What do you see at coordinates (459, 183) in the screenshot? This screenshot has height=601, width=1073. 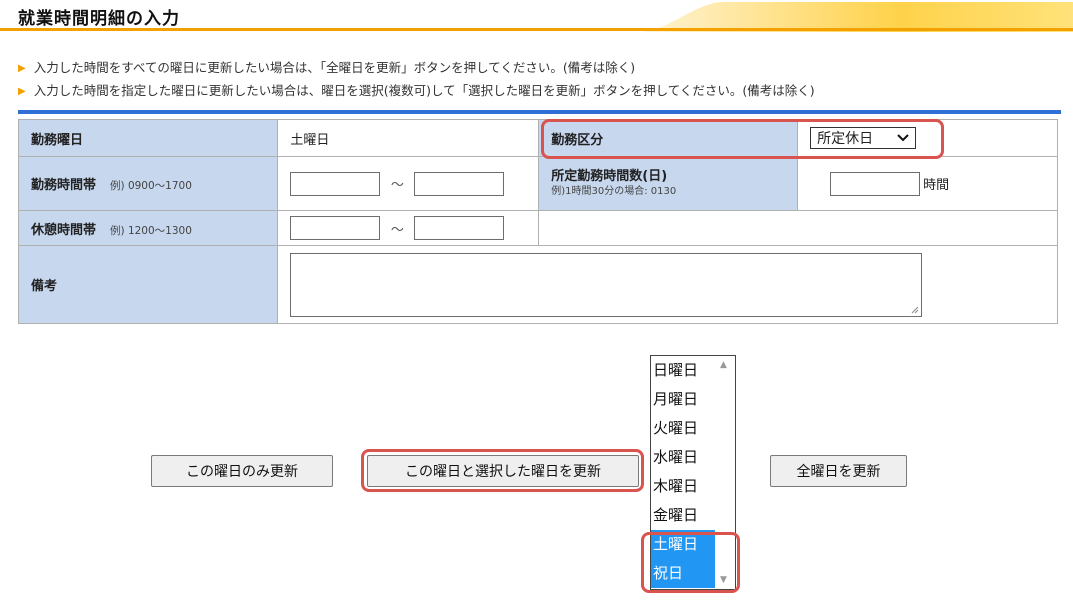 I see `work-time-end-input` at bounding box center [459, 183].